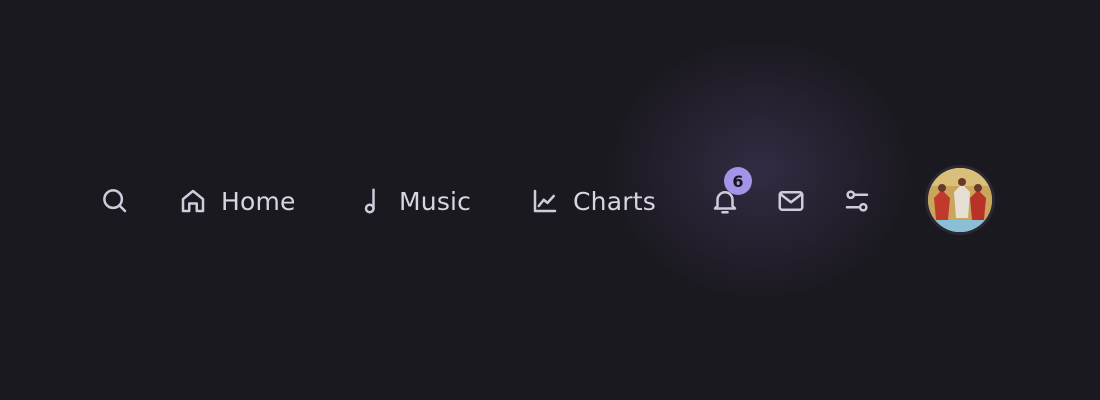  I want to click on search-icon, so click(115, 201).